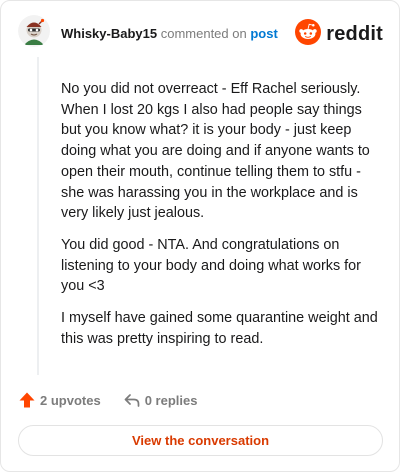 Image resolution: width=400 pixels, height=472 pixels. I want to click on reddit-logo-icon, so click(308, 34).